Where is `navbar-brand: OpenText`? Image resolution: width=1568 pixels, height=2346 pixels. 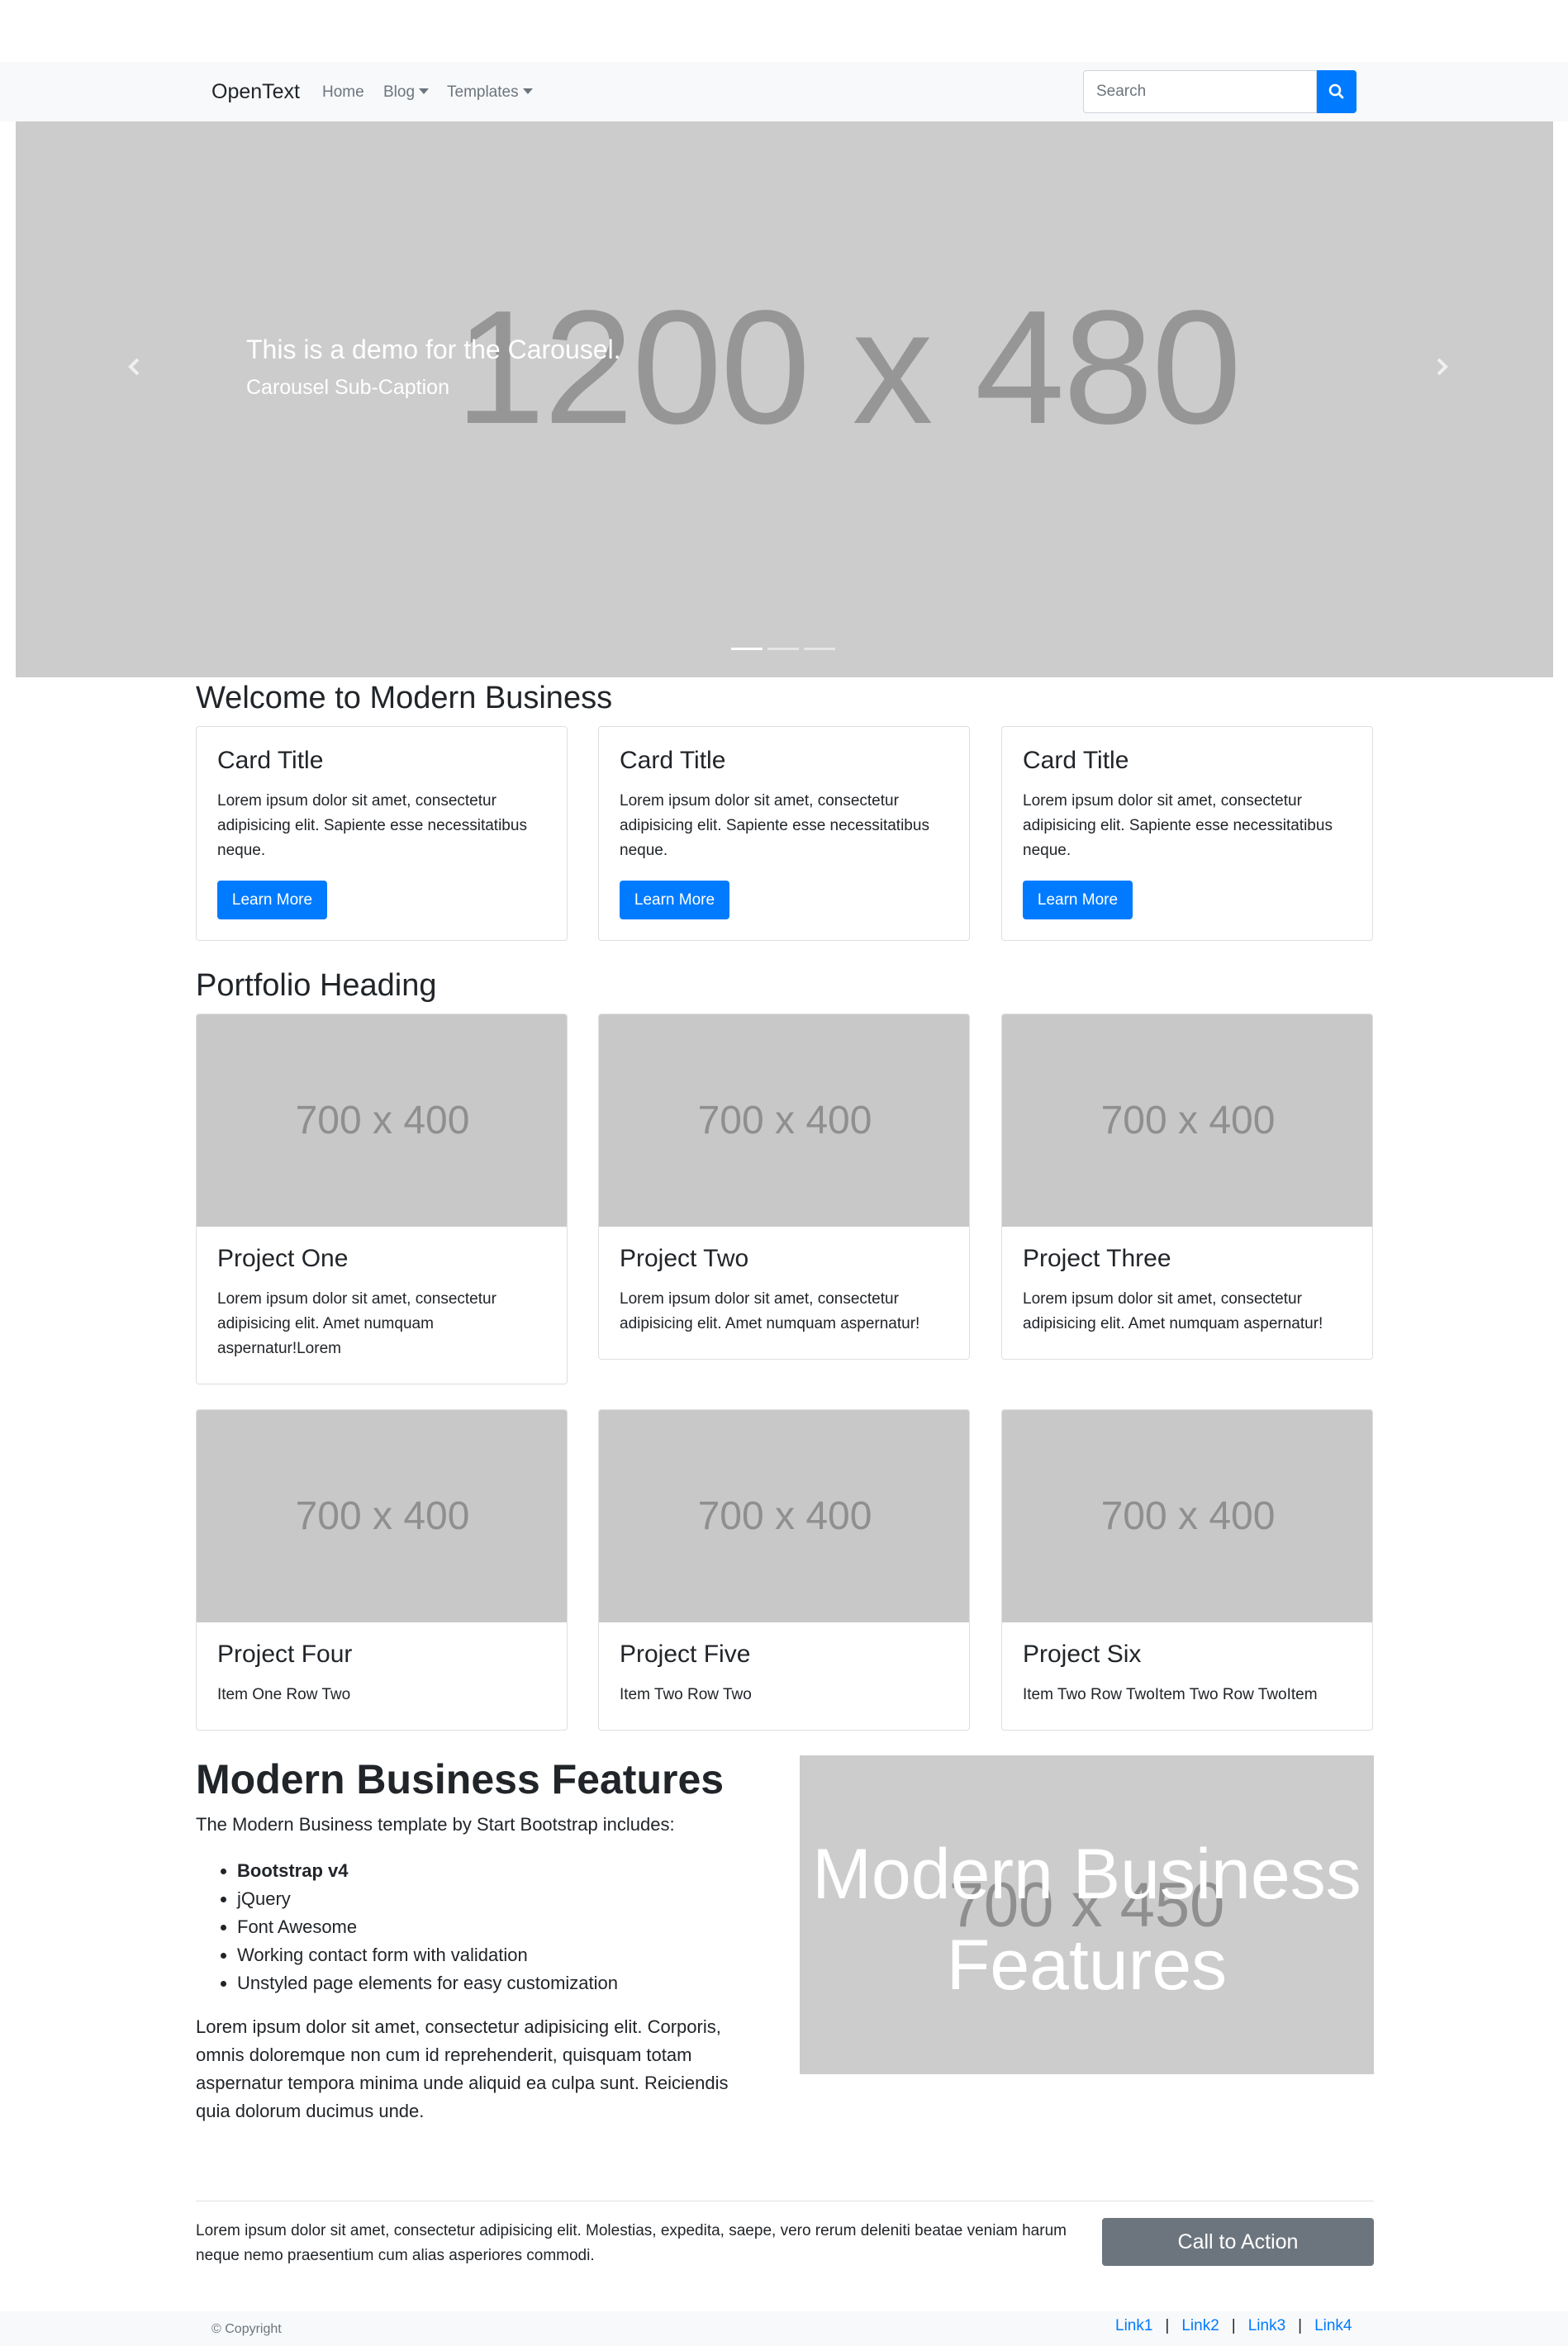
navbar-brand: OpenText is located at coordinates (256, 92).